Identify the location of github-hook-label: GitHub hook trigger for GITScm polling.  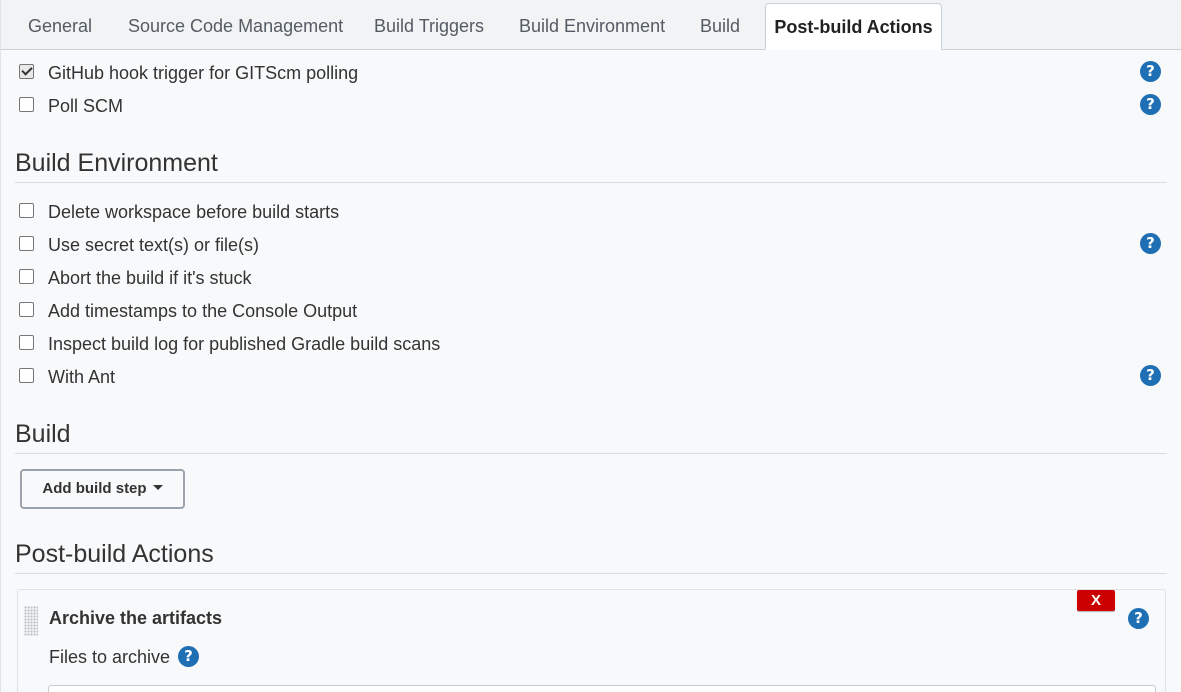
(203, 73).